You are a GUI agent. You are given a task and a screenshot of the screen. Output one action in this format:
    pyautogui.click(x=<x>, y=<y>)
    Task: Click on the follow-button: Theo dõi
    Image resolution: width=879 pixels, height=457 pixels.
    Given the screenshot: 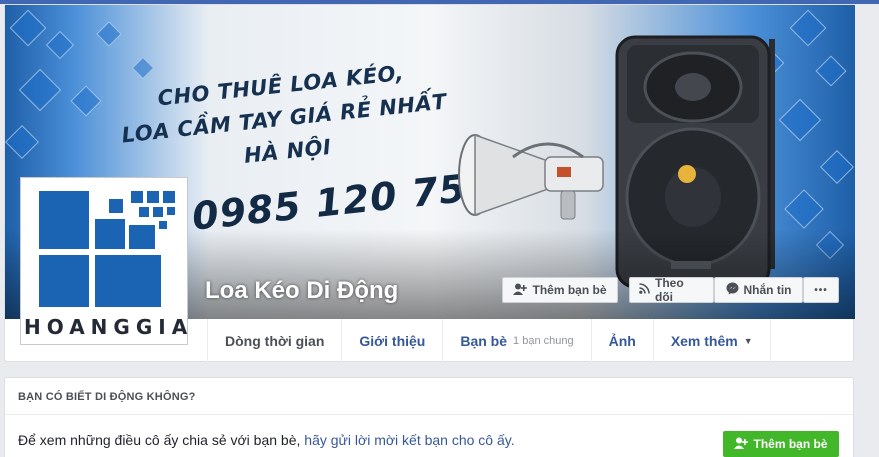 What is the action you would take?
    pyautogui.click(x=671, y=290)
    